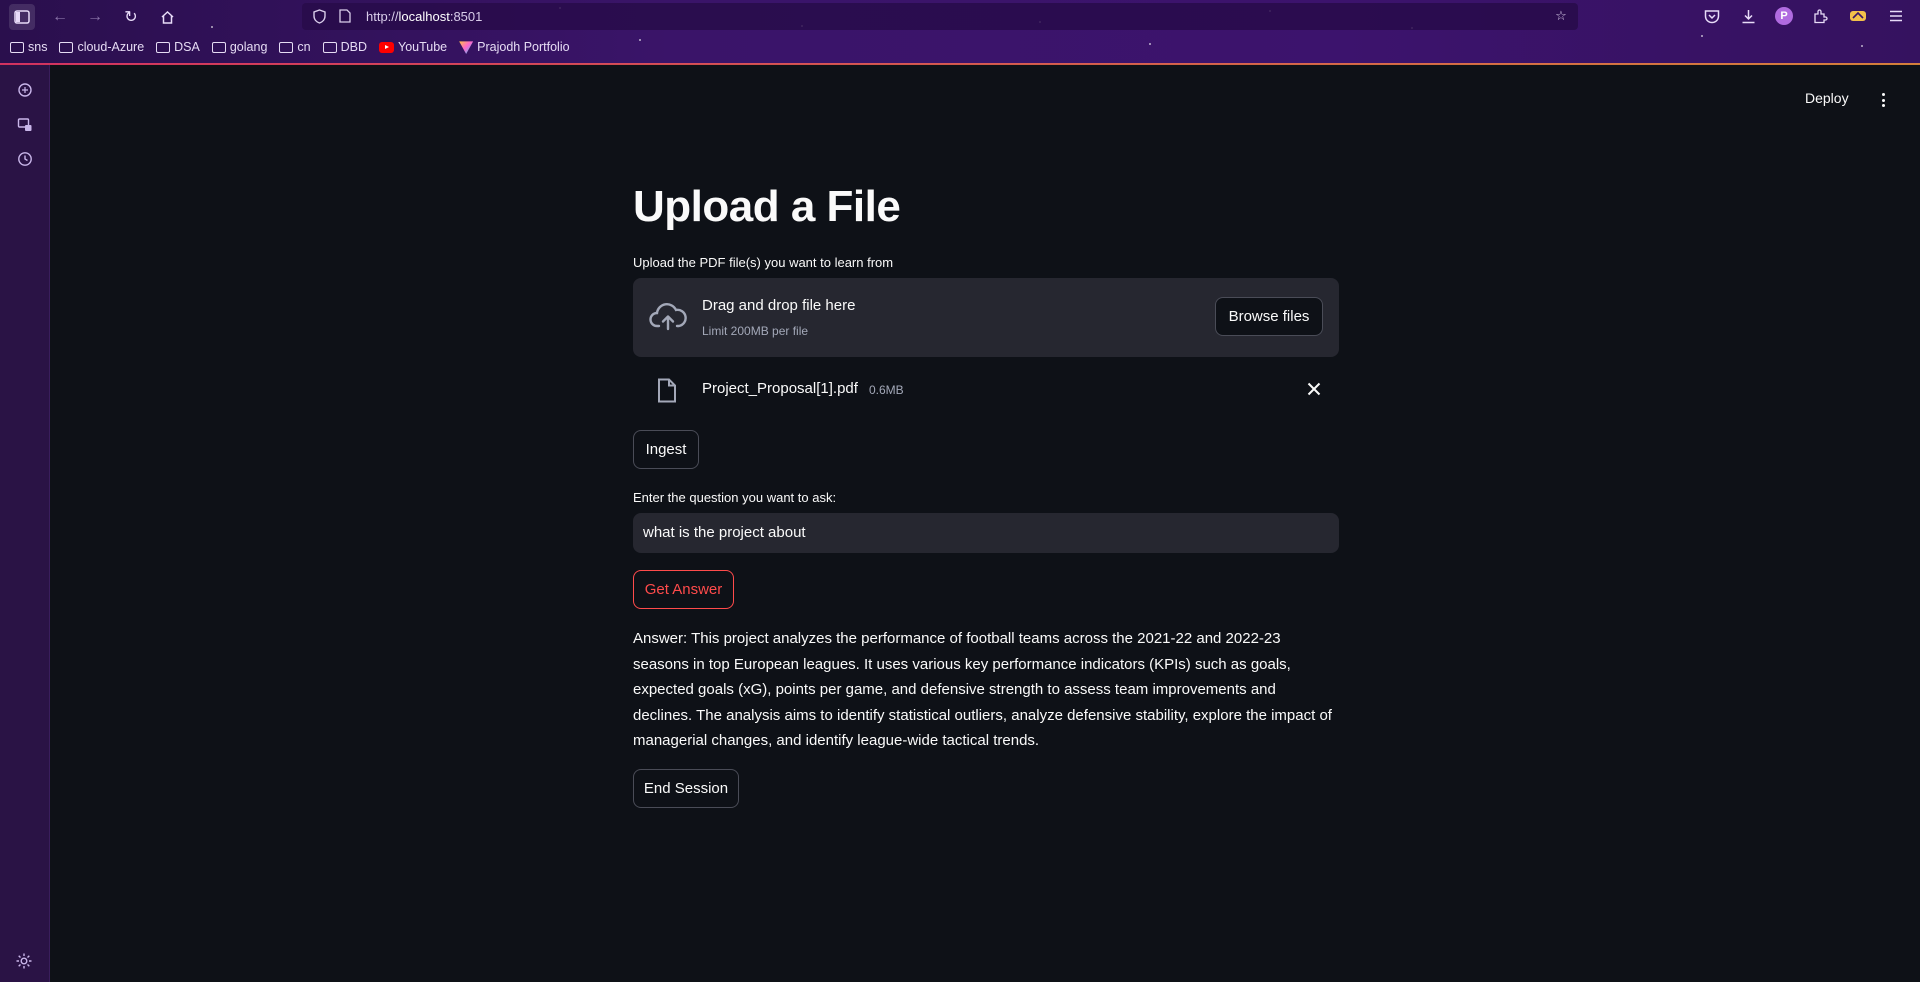  I want to click on page-title: Upload a File, so click(767, 206).